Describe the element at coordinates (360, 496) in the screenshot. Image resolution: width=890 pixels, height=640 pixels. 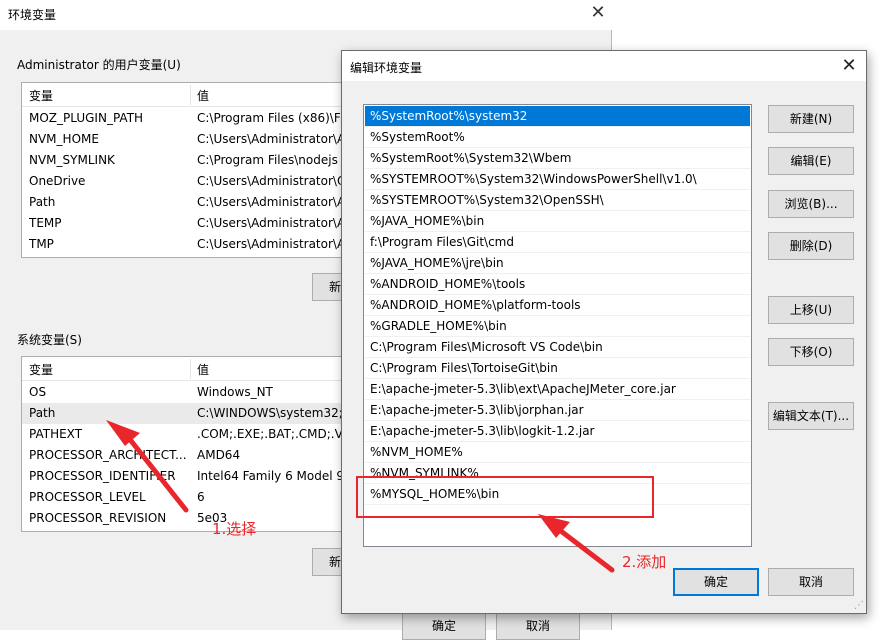
I see `annotation-arrows` at that location.